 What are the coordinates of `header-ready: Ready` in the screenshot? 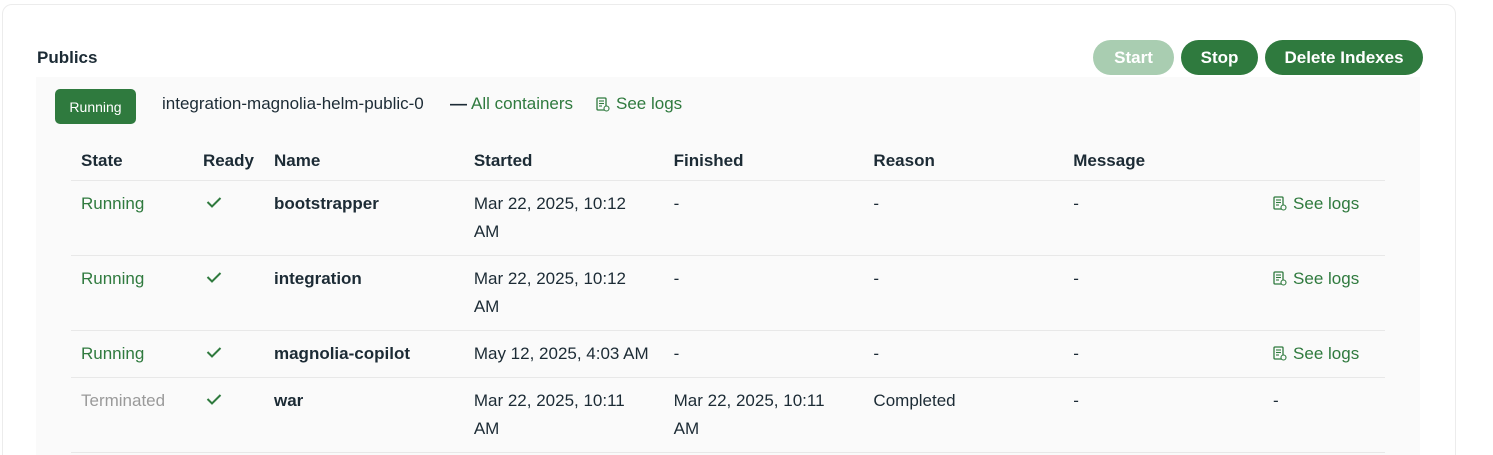 It's located at (228, 161).